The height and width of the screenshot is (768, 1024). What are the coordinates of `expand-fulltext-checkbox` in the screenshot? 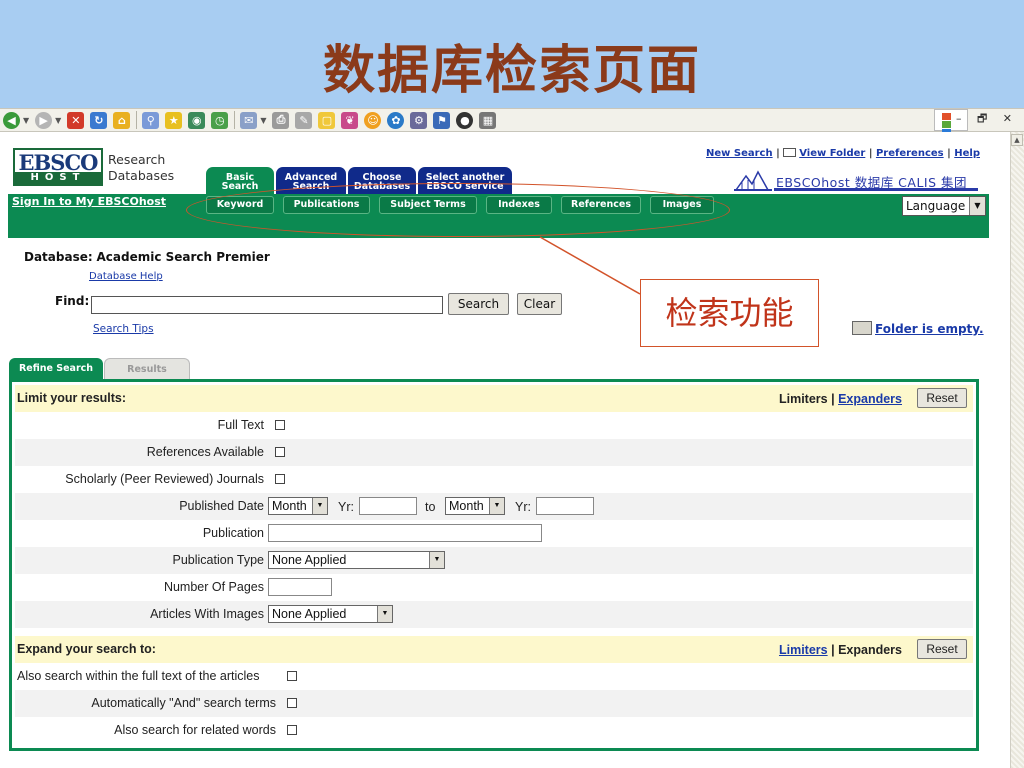 It's located at (292, 676).